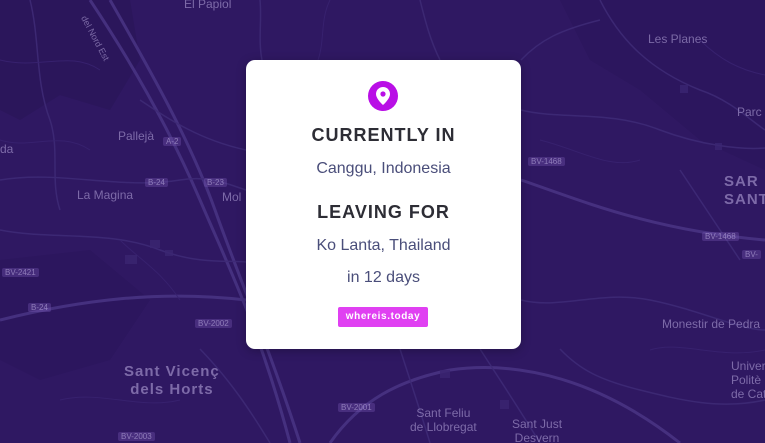  Describe the element at coordinates (383, 317) in the screenshot. I see `whereis-today-link: whereis.today` at that location.